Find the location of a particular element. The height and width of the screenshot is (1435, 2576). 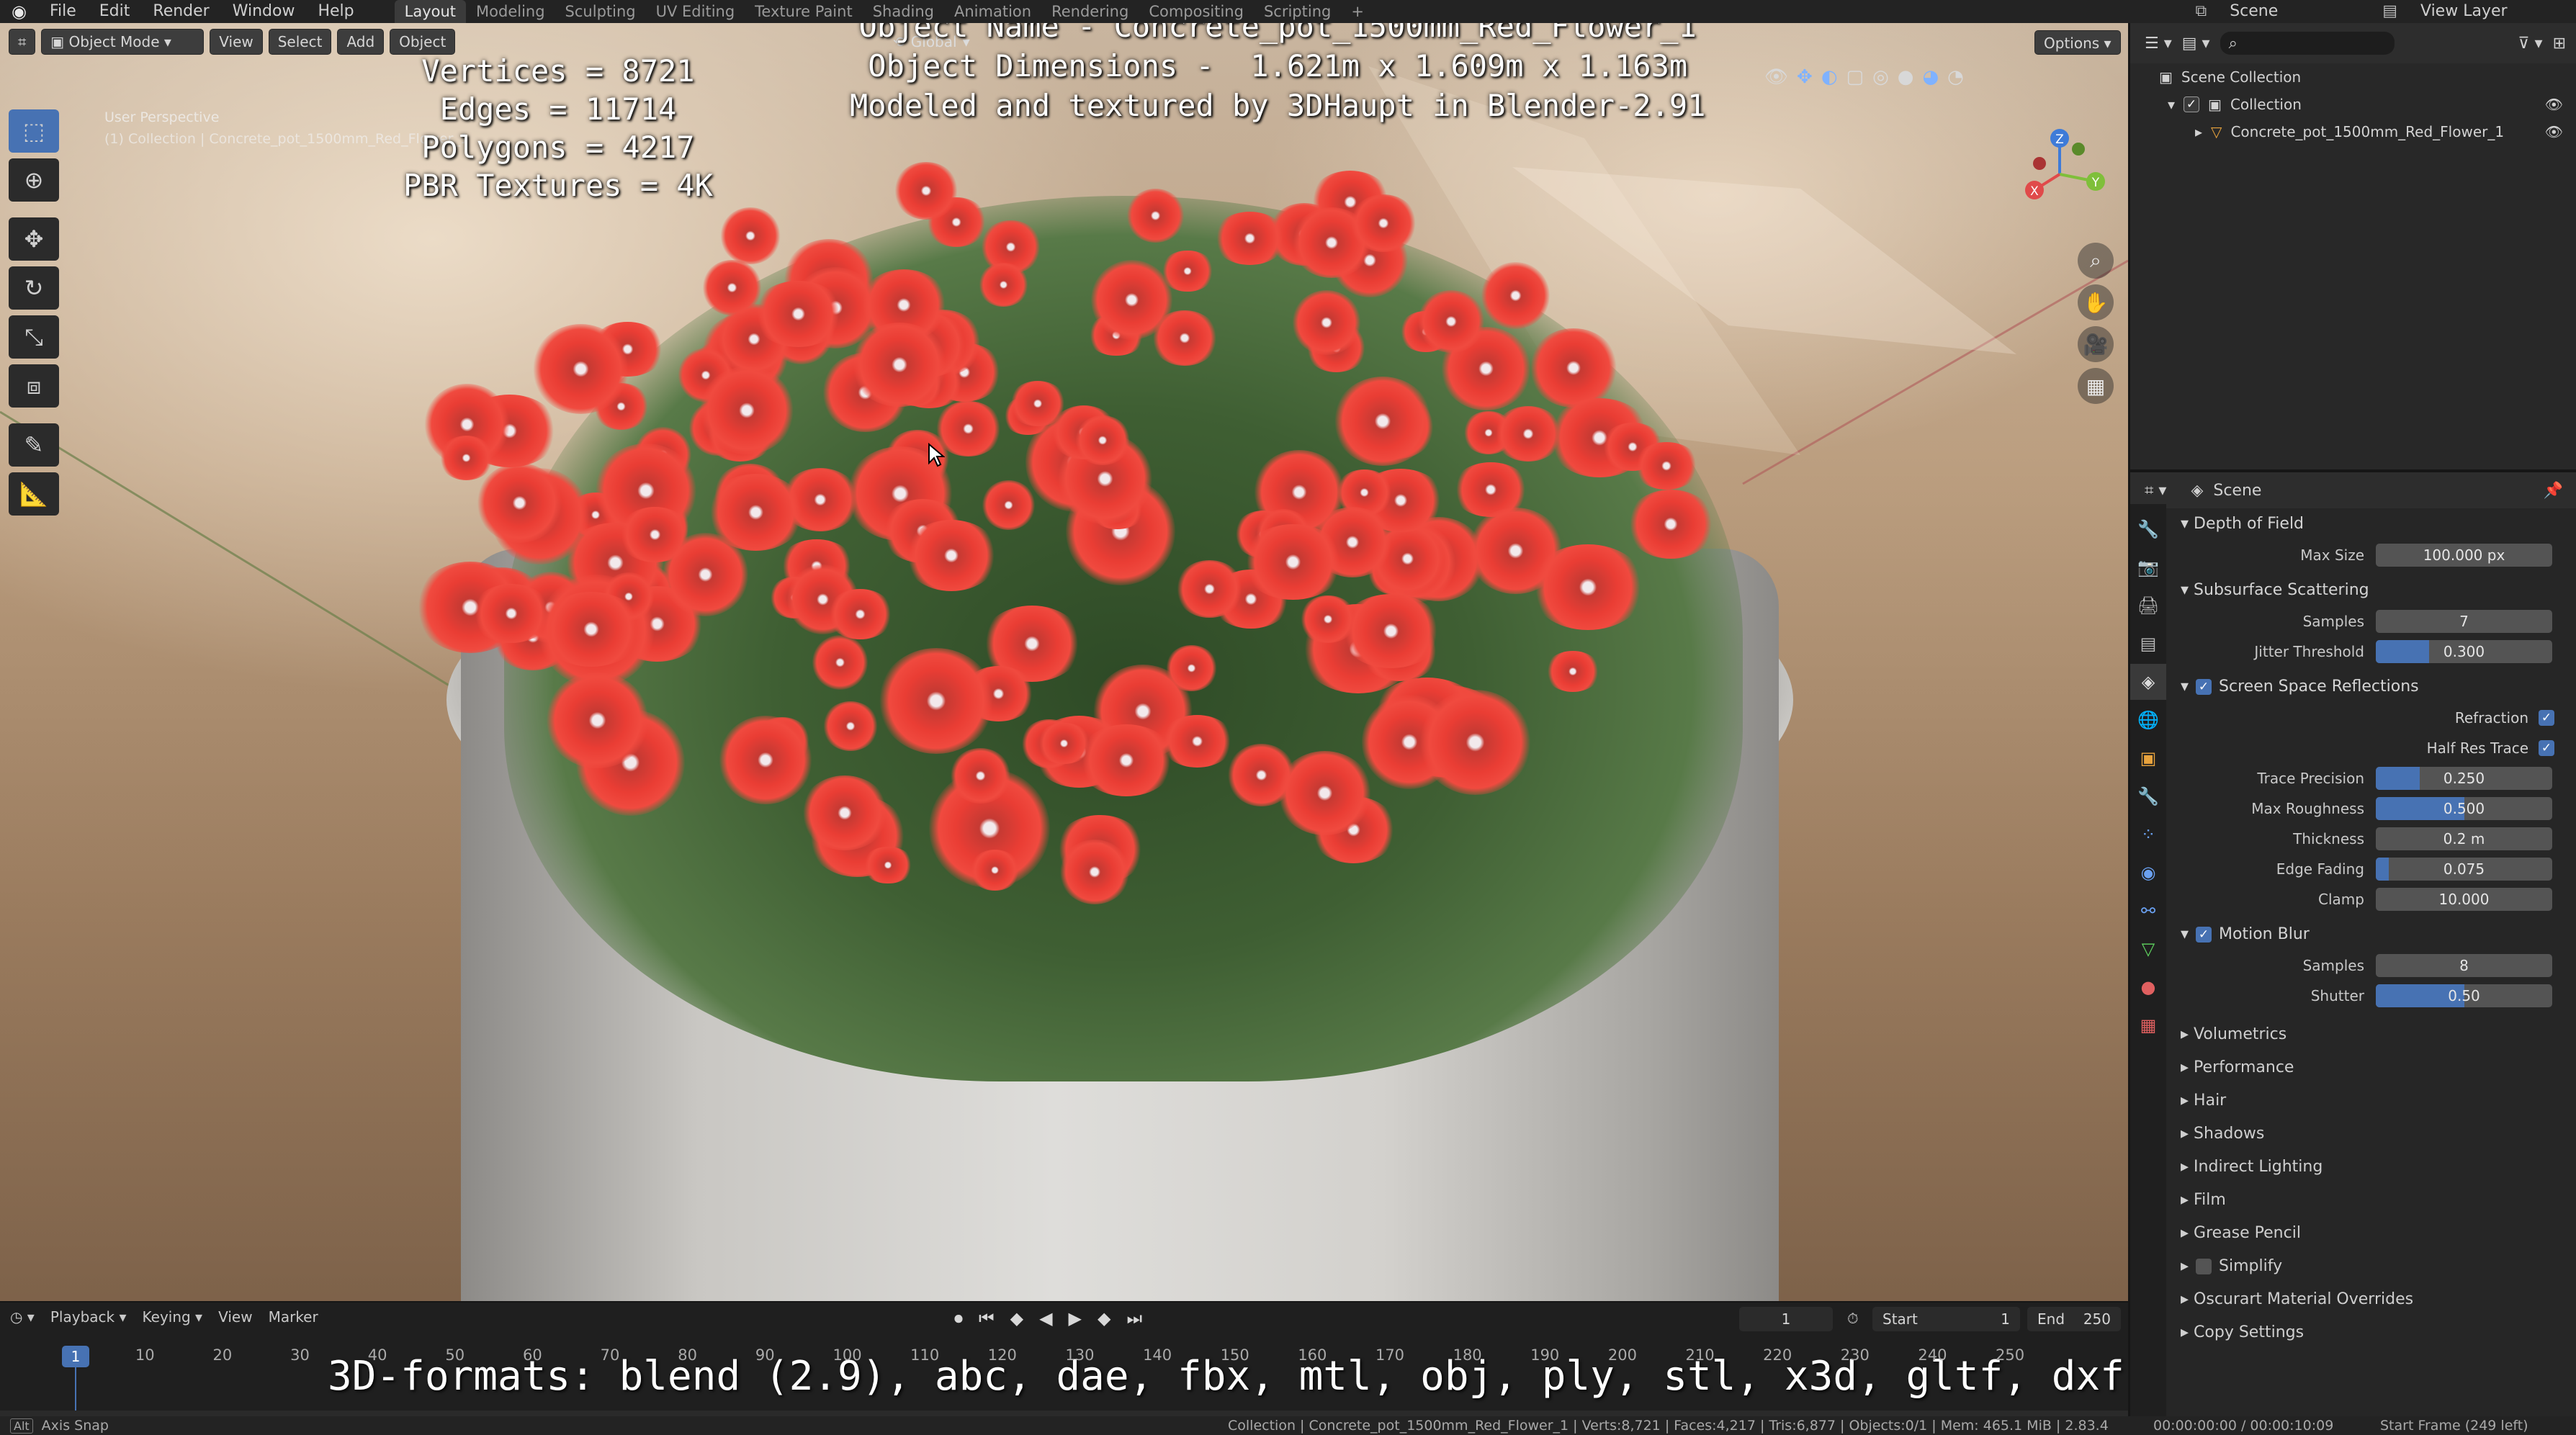

refraction-checkbox: ✓ is located at coordinates (2546, 718).